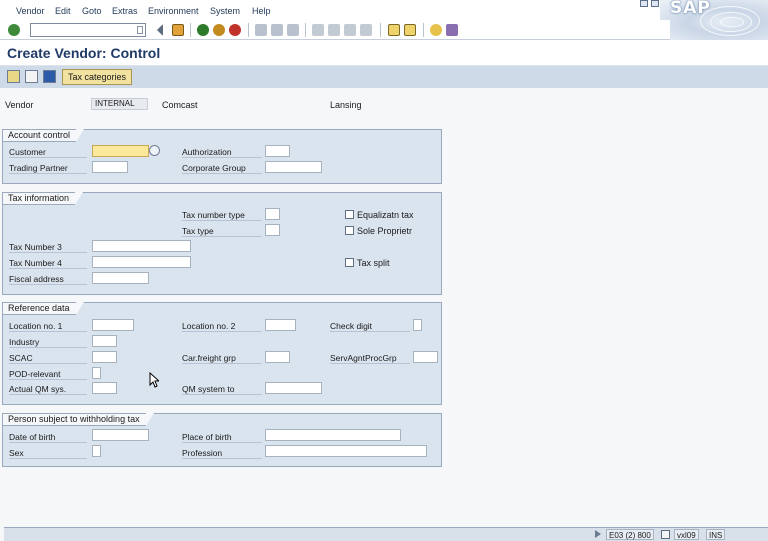 The width and height of the screenshot is (768, 541). I want to click on menu-system: System, so click(225, 11).